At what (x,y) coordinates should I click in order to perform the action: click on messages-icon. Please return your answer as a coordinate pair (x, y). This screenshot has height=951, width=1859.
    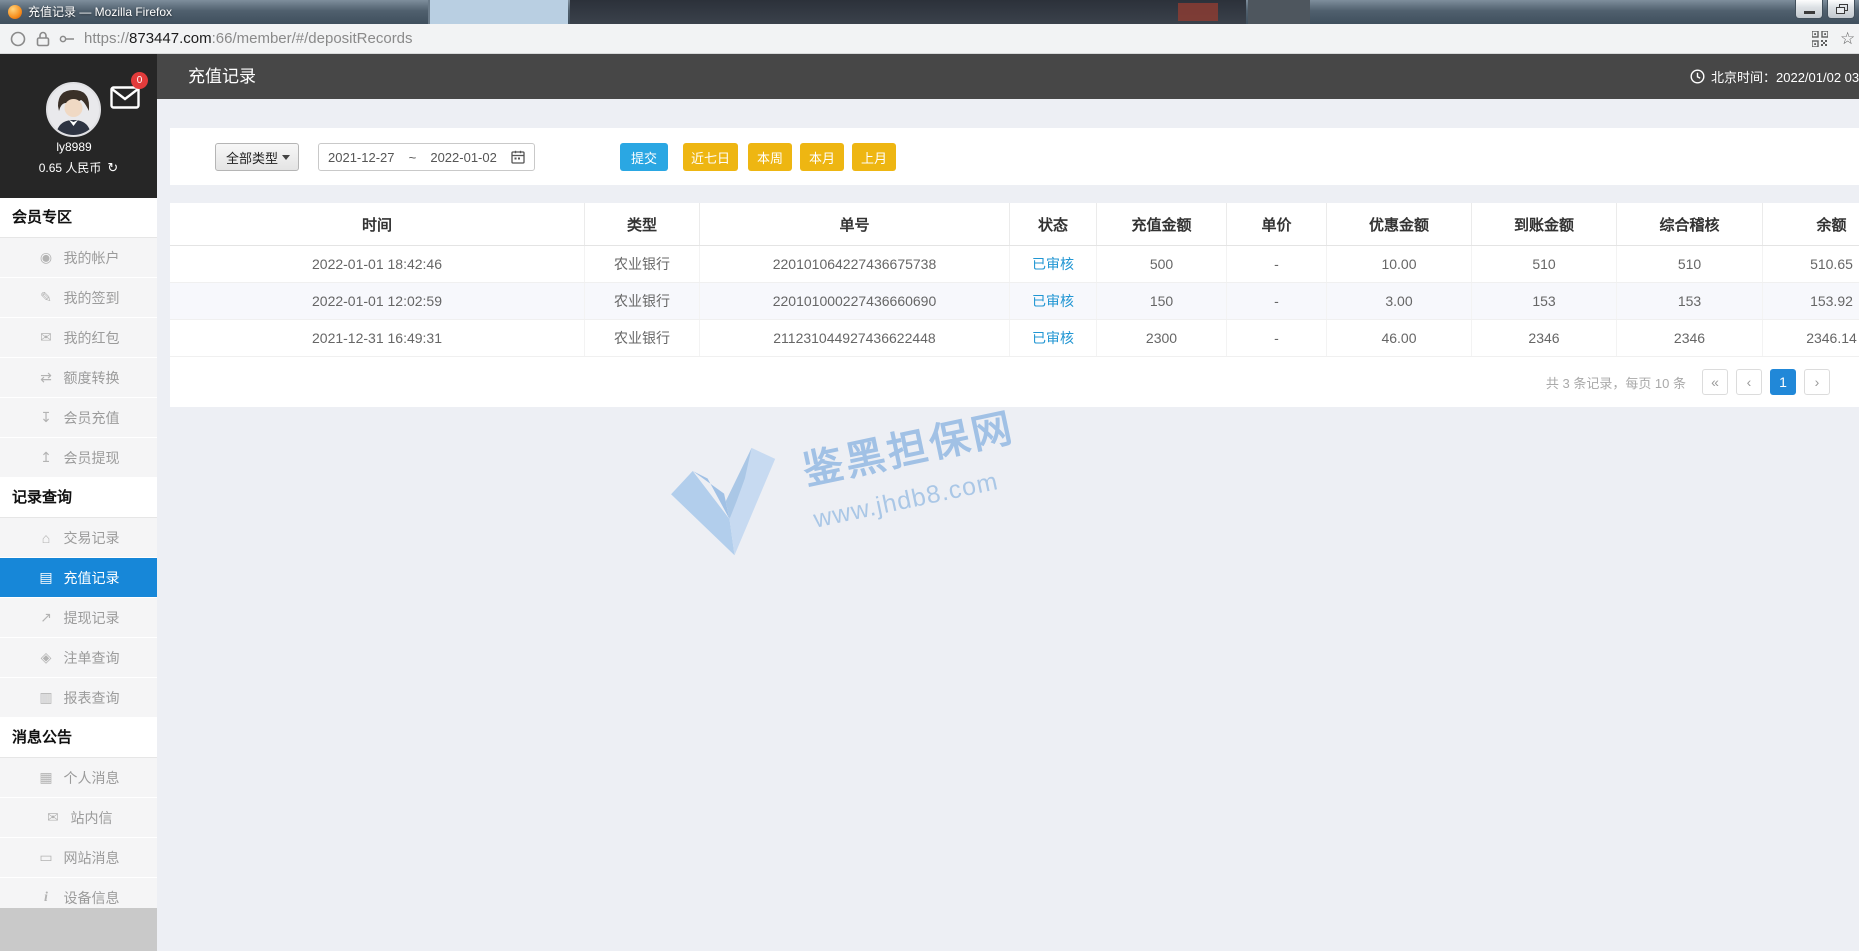
    Looking at the image, I should click on (125, 100).